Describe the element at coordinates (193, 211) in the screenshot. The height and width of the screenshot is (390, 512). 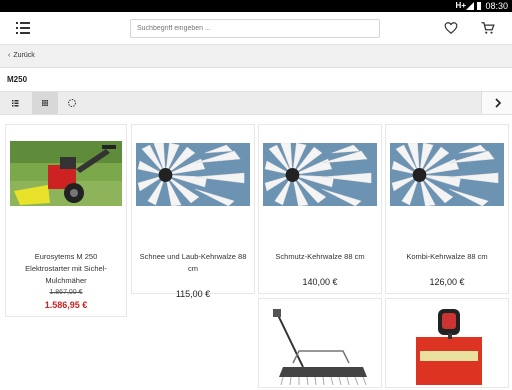
I see `product-card: Schnee und Laub-Kehrwalze 88 cm 115,00 €` at that location.